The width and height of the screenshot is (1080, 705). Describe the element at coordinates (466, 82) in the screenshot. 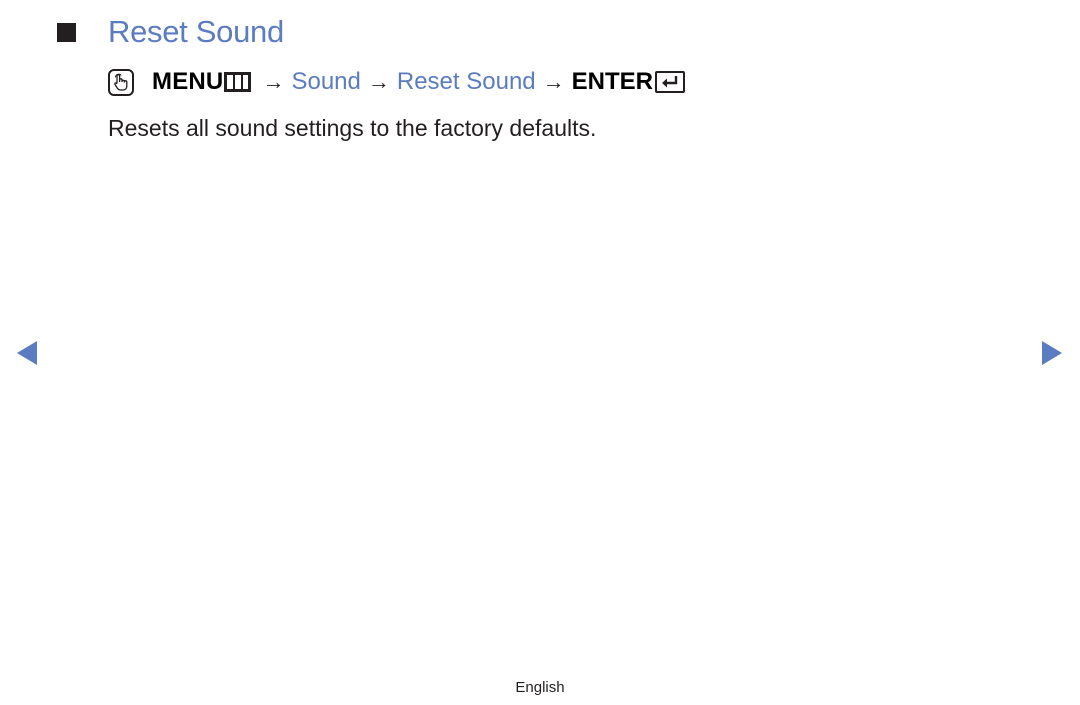

I see `path-item-reset-sound: Reset Sound` at that location.